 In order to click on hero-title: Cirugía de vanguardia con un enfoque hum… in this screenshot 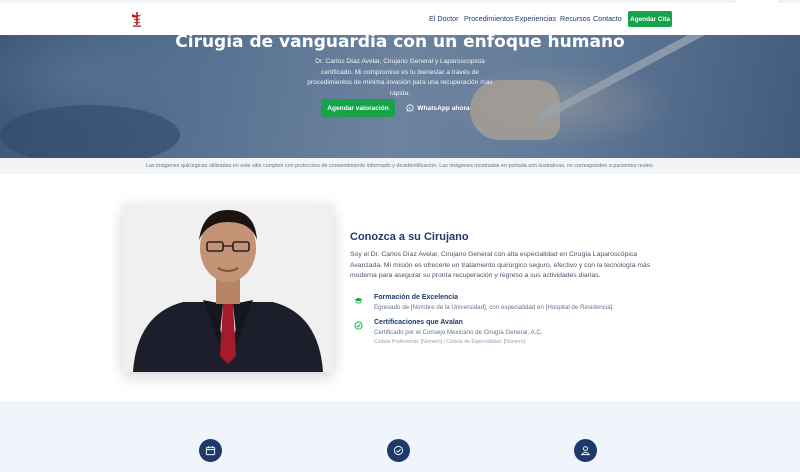, I will do `click(400, 43)`.